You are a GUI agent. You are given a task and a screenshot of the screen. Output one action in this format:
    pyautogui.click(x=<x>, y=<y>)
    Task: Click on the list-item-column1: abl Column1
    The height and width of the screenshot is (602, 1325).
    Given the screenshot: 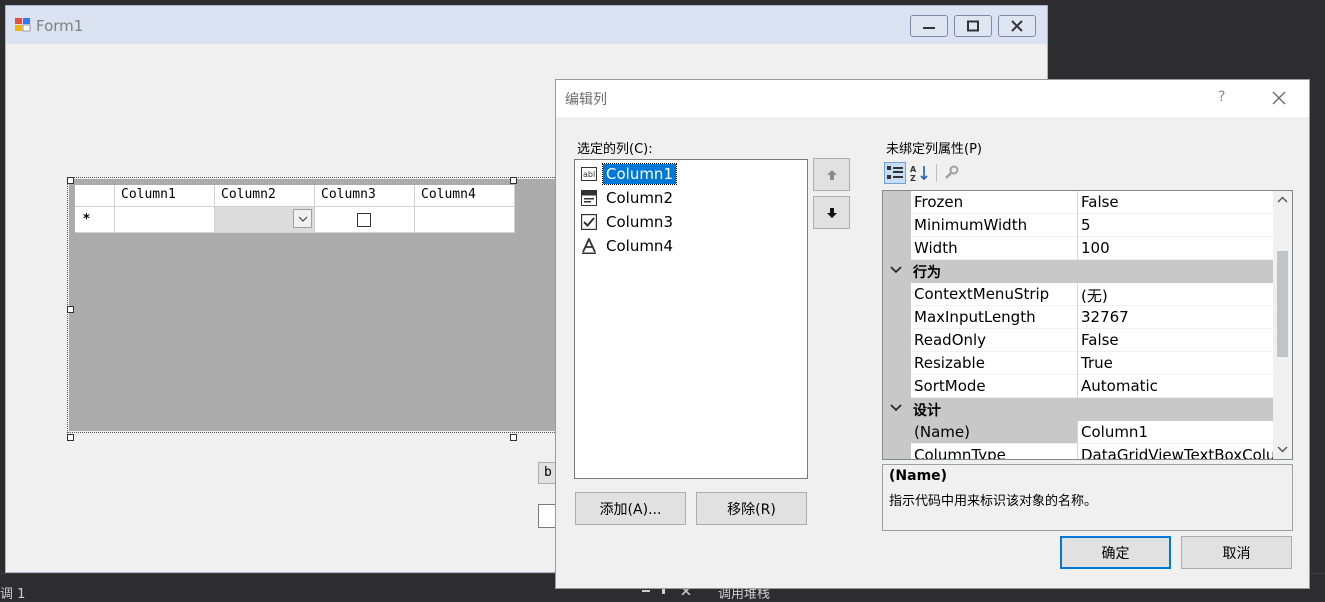 What is the action you would take?
    pyautogui.click(x=629, y=174)
    